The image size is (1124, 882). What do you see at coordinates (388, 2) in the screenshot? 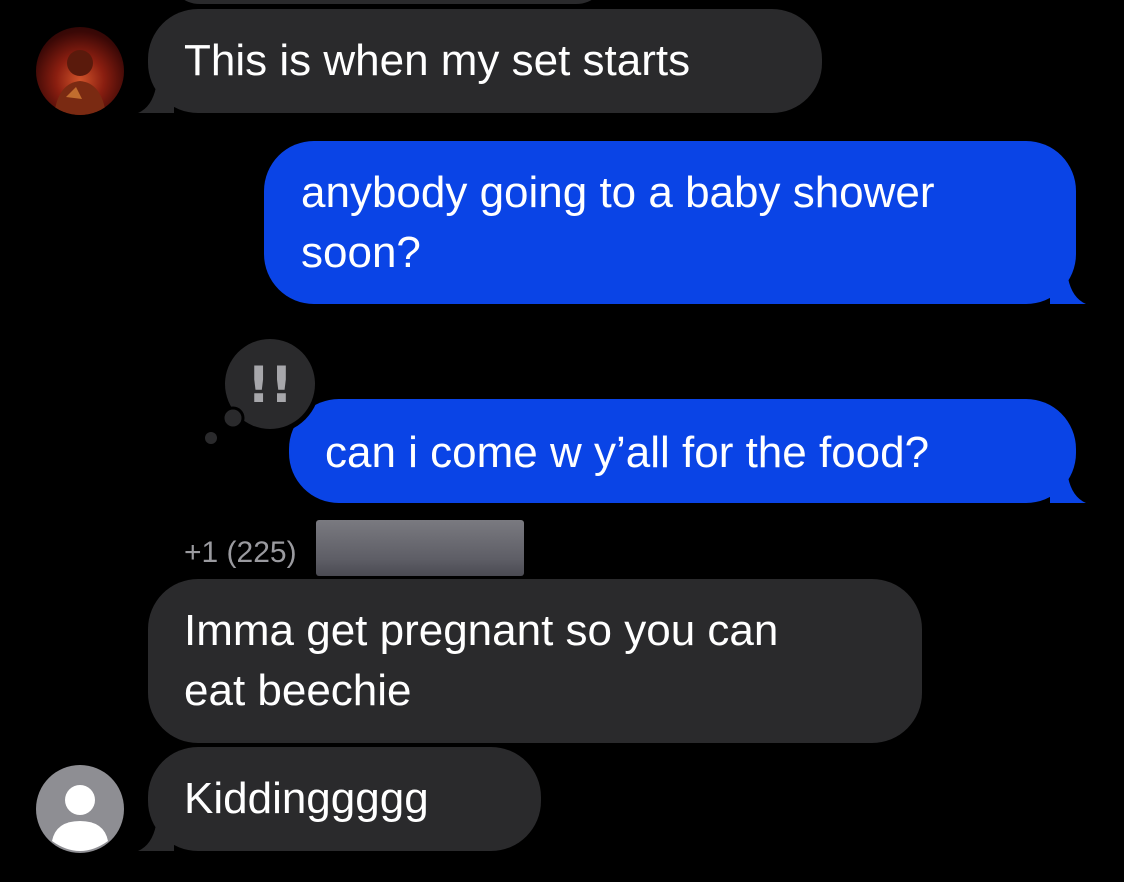
I see `previous-message-bubble` at bounding box center [388, 2].